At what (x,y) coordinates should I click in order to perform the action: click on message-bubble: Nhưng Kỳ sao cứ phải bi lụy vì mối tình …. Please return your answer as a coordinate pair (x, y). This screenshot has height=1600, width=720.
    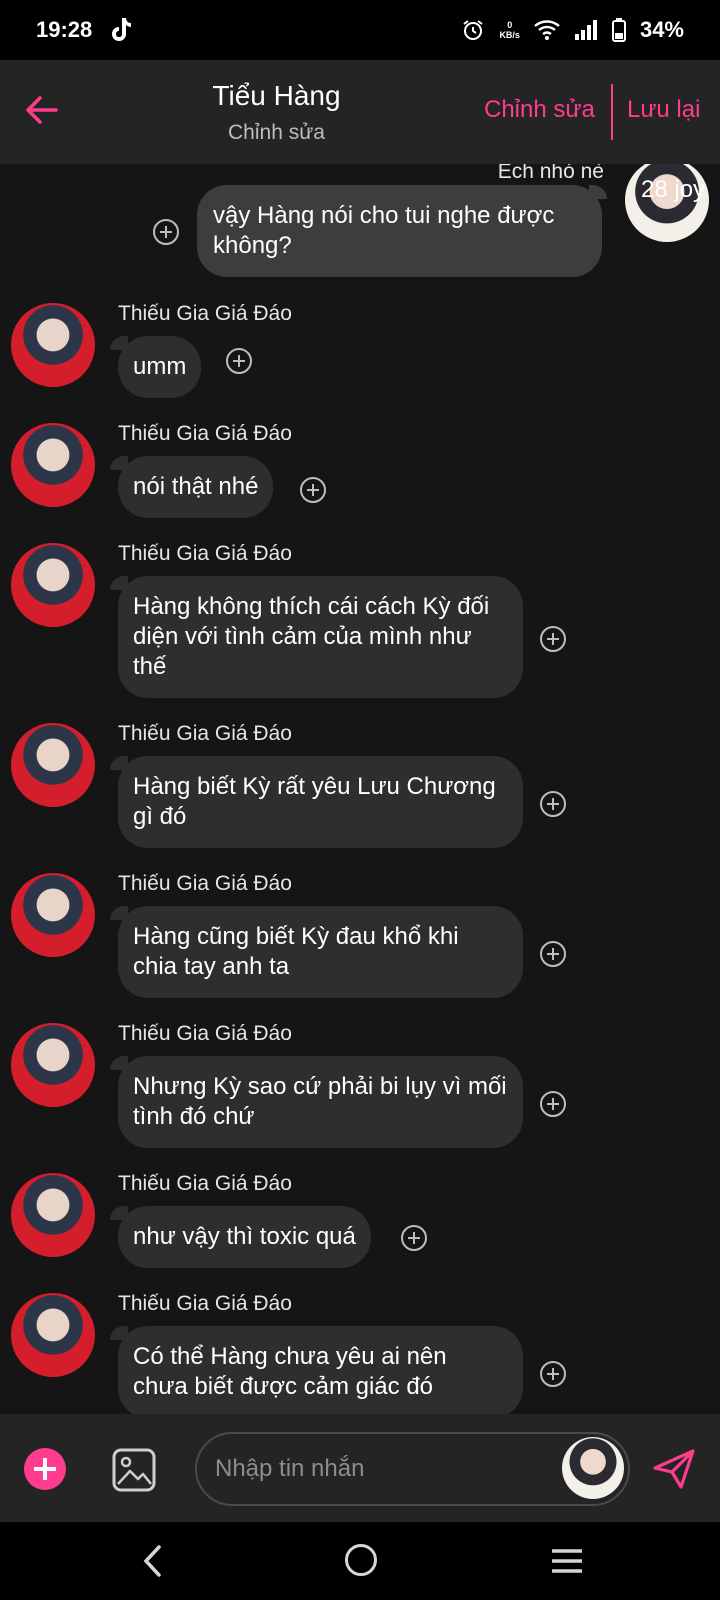
    Looking at the image, I should click on (320, 1102).